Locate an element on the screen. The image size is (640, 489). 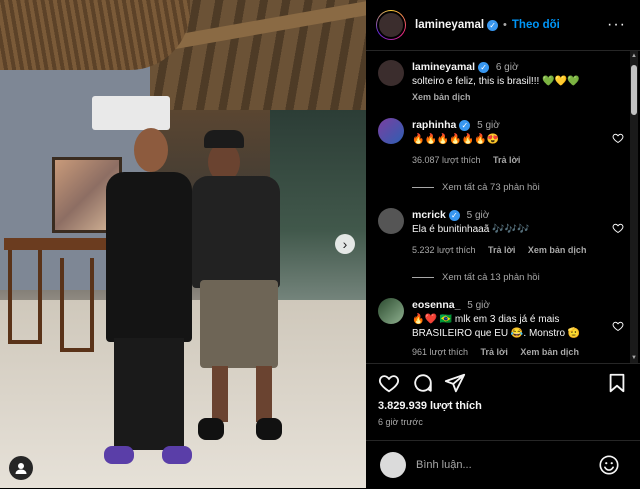
post-time: 6 giờ trước is located at coordinates (400, 422).